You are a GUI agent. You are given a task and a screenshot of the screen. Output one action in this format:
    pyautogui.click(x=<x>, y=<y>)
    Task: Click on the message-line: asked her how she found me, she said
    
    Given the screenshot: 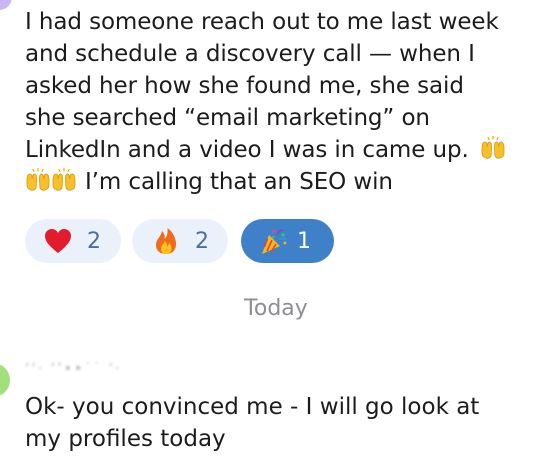 What is the action you would take?
    pyautogui.click(x=244, y=86)
    